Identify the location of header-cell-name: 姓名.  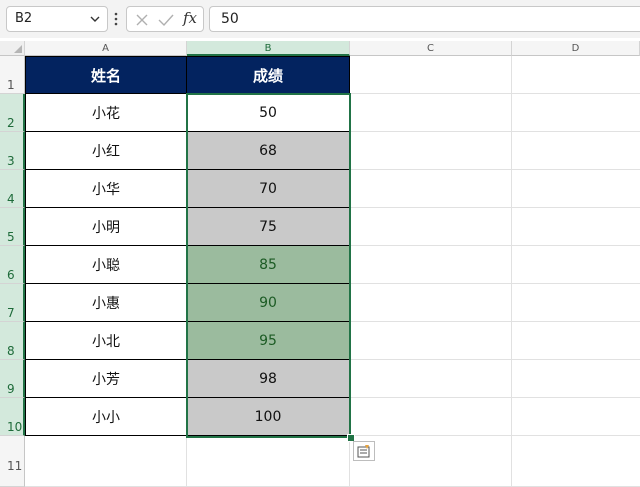
(106, 75).